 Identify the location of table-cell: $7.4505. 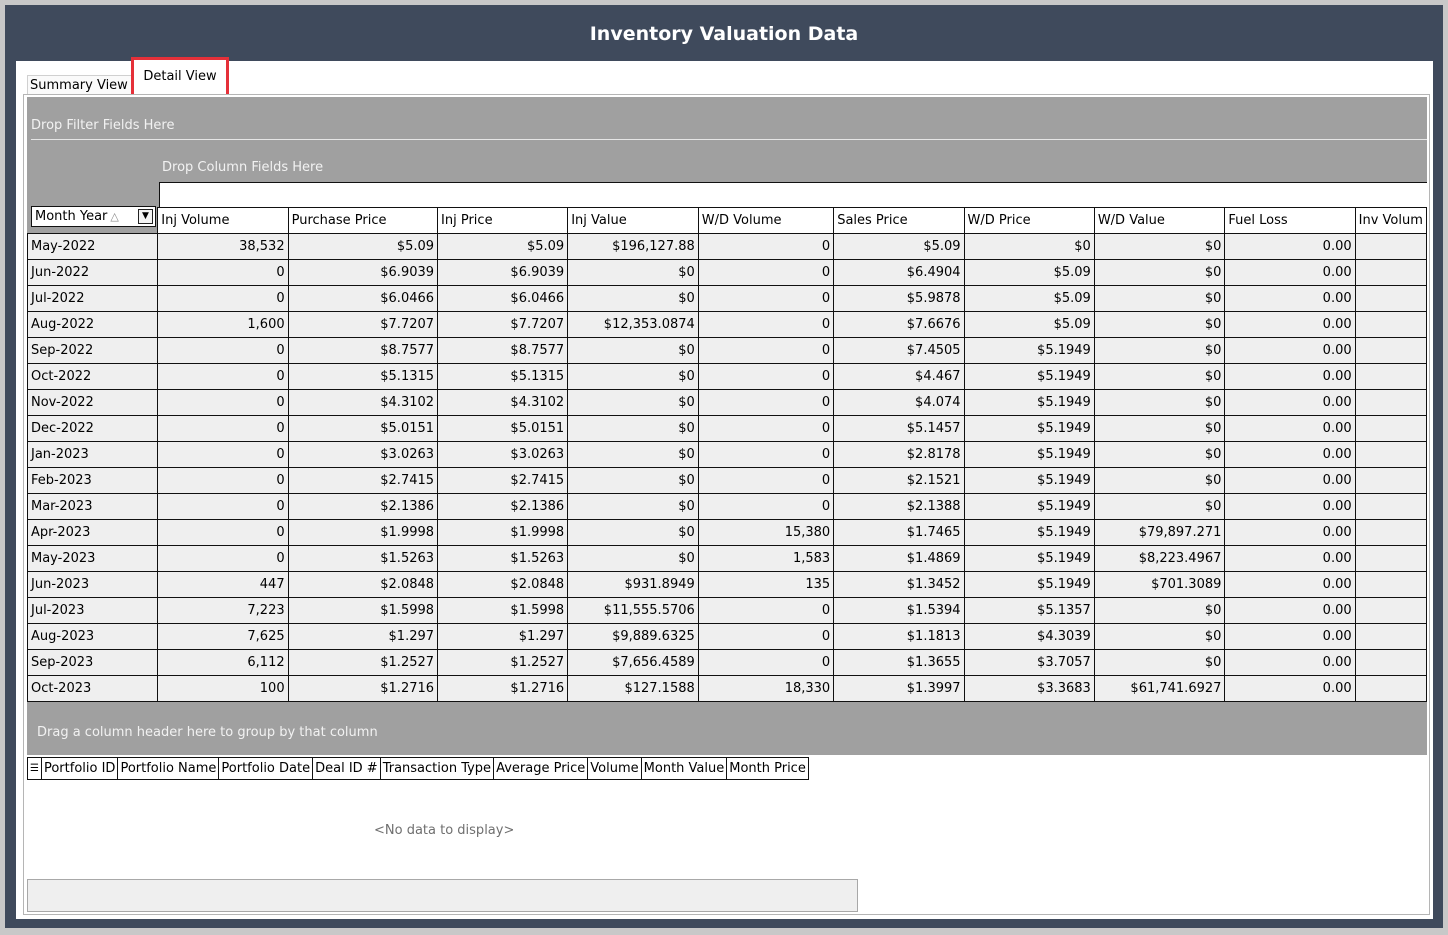
(899, 350).